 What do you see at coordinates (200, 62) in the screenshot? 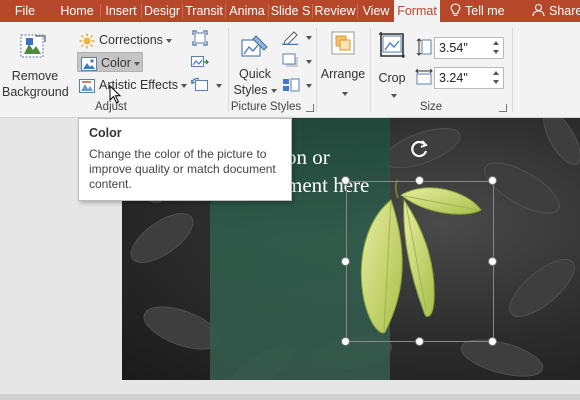
I see `change-picture-icon` at bounding box center [200, 62].